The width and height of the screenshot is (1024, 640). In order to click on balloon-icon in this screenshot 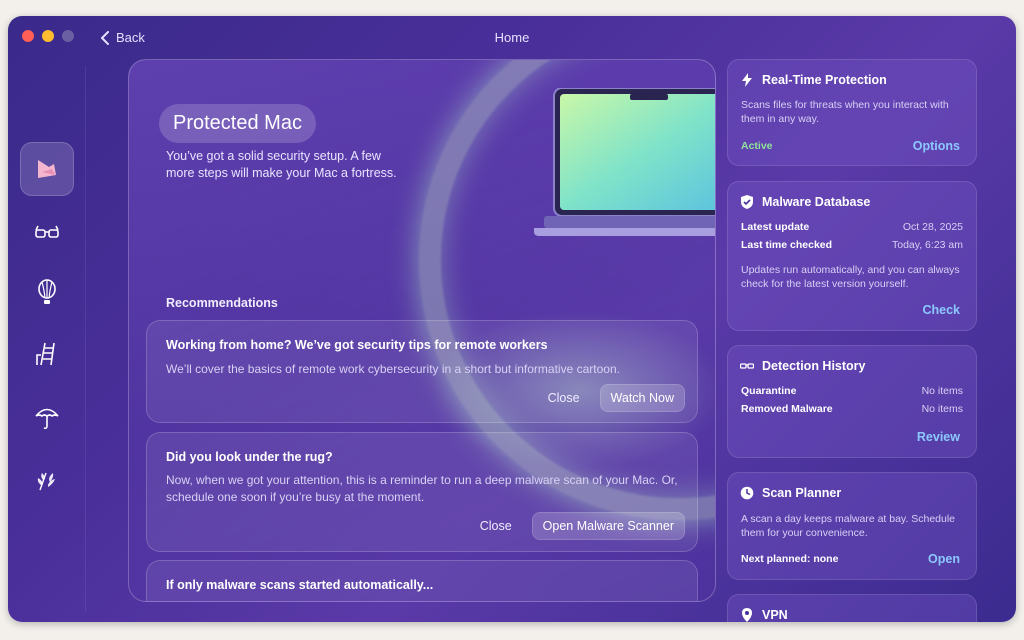, I will do `click(47, 291)`.